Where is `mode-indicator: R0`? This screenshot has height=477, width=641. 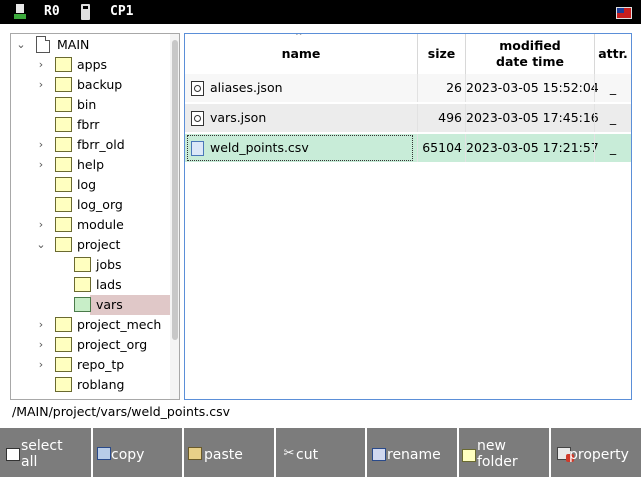 mode-indicator: R0 is located at coordinates (52, 11).